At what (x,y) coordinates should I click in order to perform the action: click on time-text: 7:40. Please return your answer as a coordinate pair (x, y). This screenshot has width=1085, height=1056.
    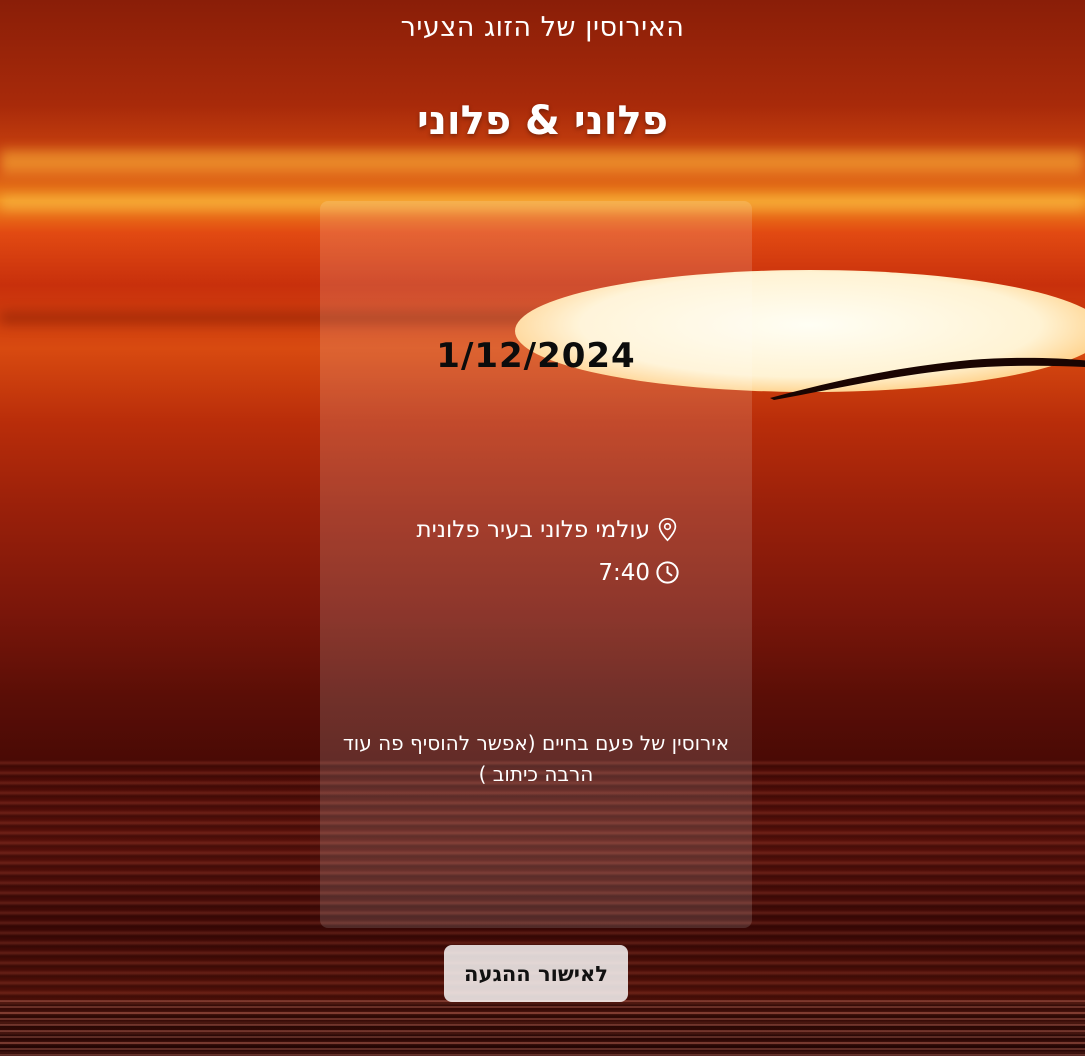
    Looking at the image, I should click on (624, 572).